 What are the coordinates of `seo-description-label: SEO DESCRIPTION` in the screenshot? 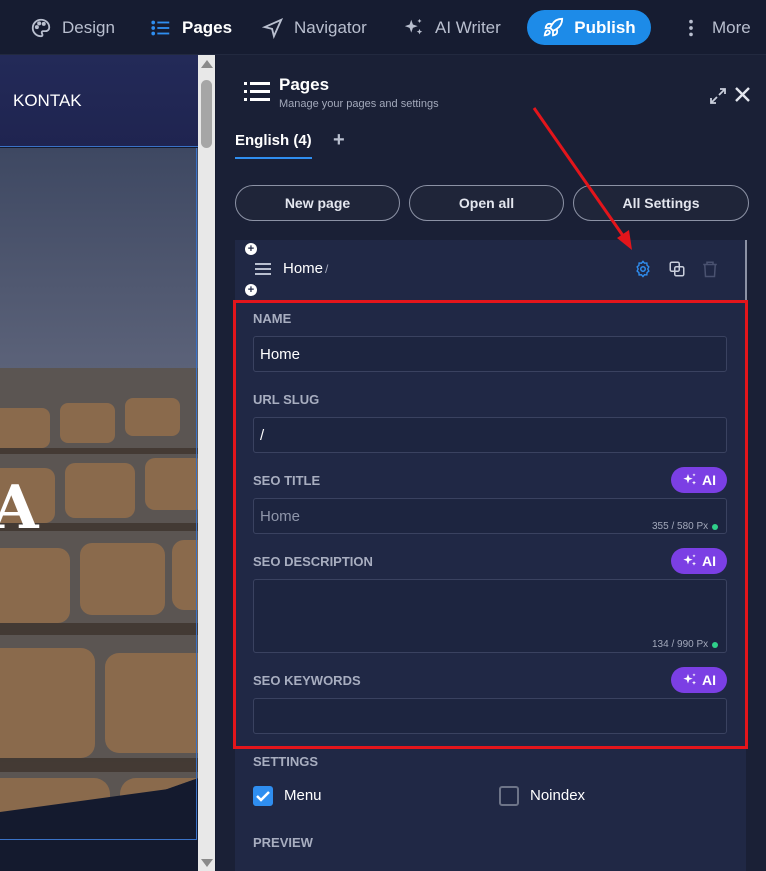 It's located at (313, 561).